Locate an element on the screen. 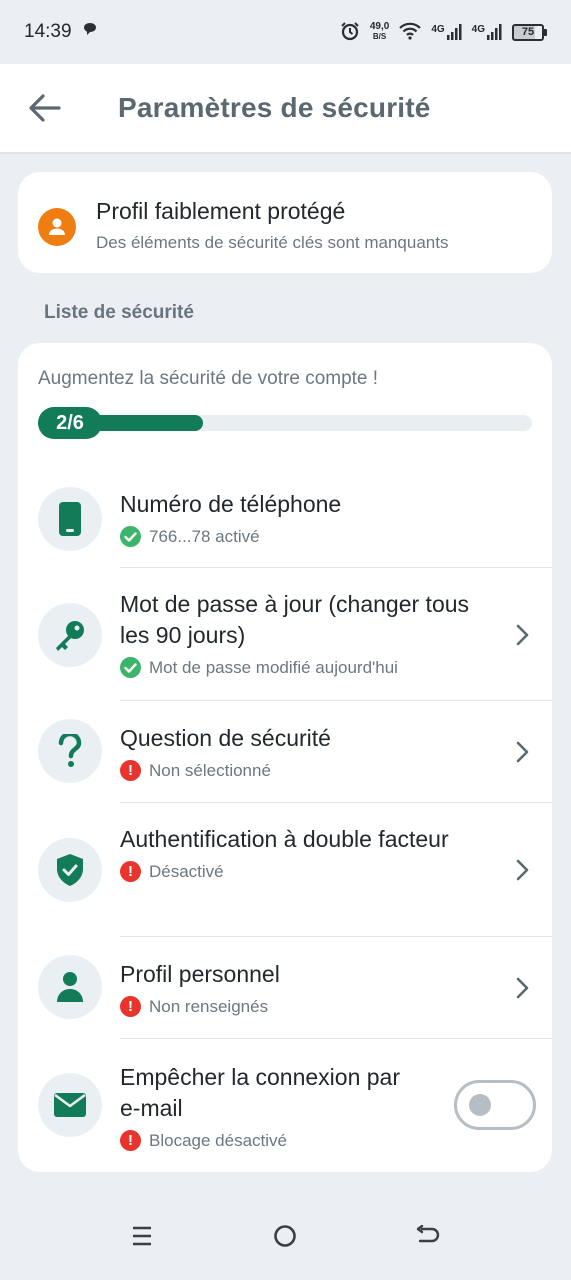 The width and height of the screenshot is (571, 1280). network-speed: 49,0 B/S is located at coordinates (379, 32).